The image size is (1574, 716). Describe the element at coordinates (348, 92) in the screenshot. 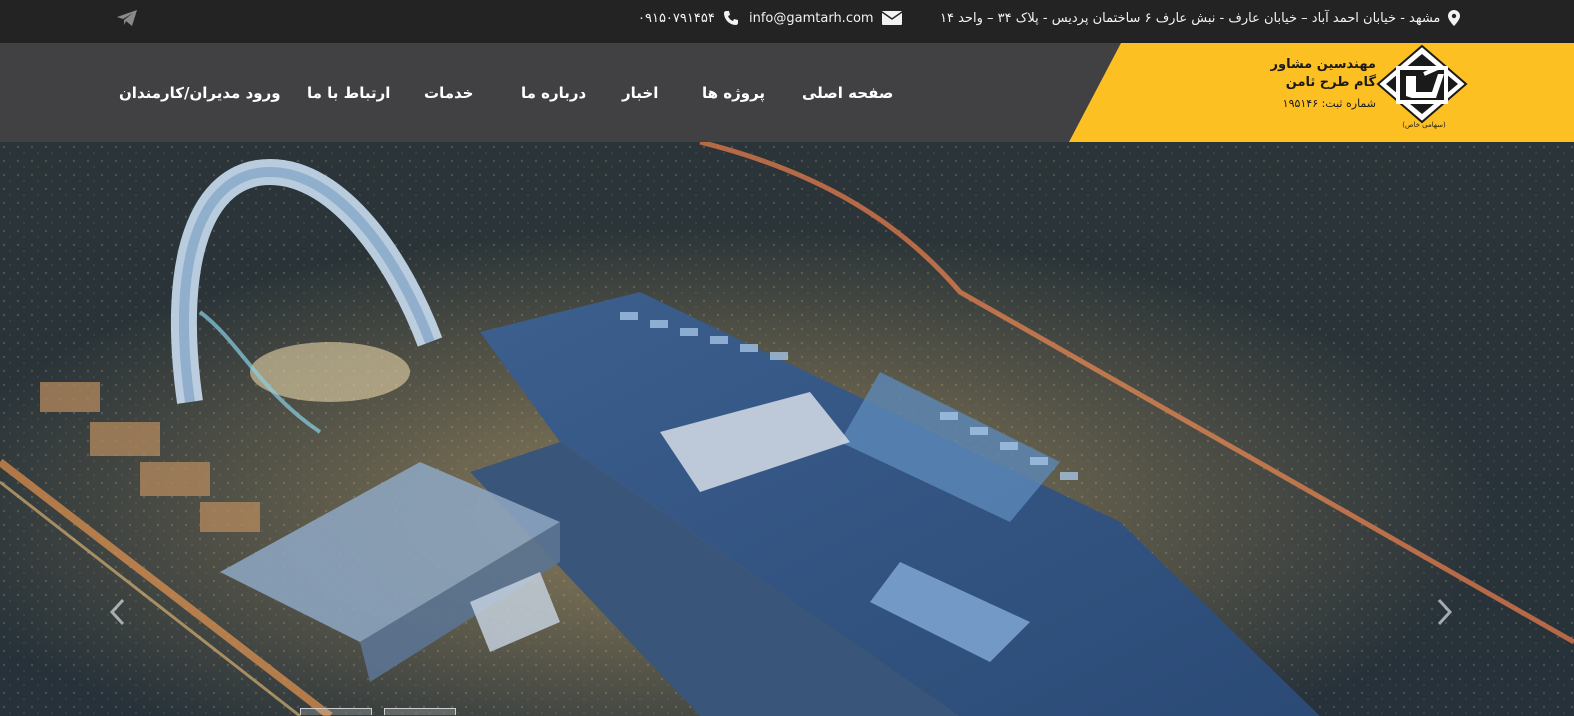

I see `nav-item-contact: ارتباط با ما` at that location.